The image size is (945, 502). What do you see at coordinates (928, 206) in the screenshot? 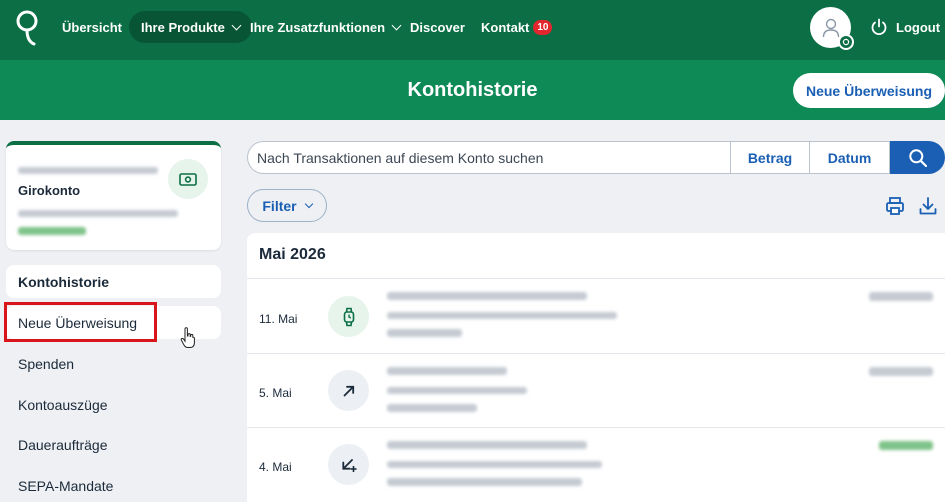
I see `download-icon` at bounding box center [928, 206].